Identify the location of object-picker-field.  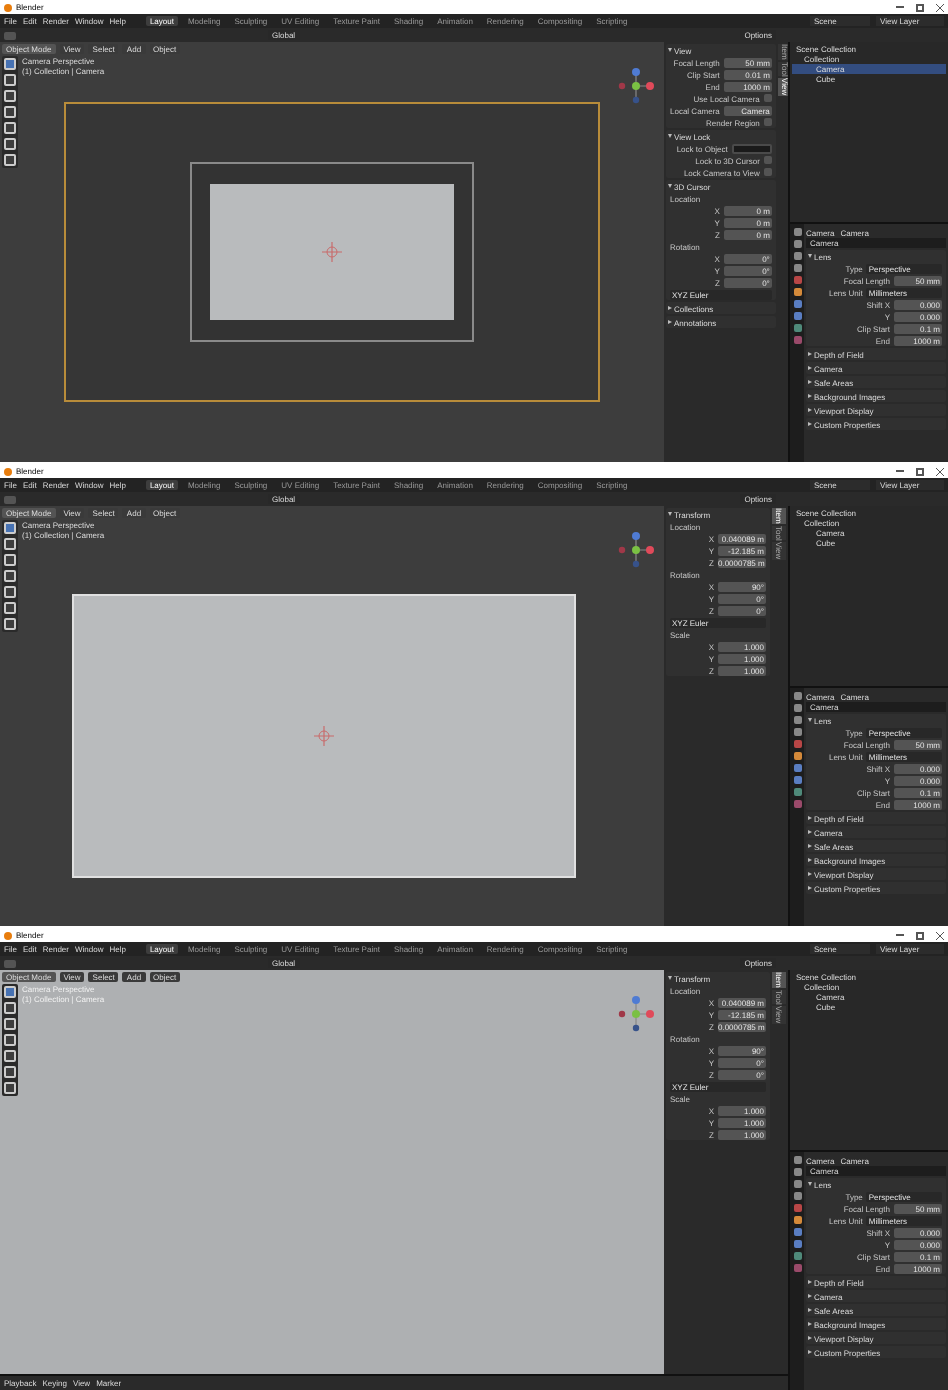
(751, 148).